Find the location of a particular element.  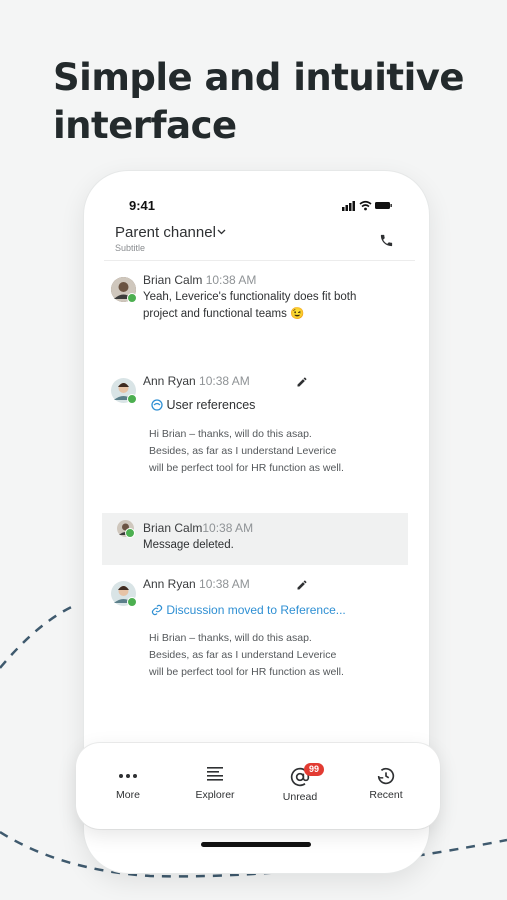

link-icon is located at coordinates (157, 610).